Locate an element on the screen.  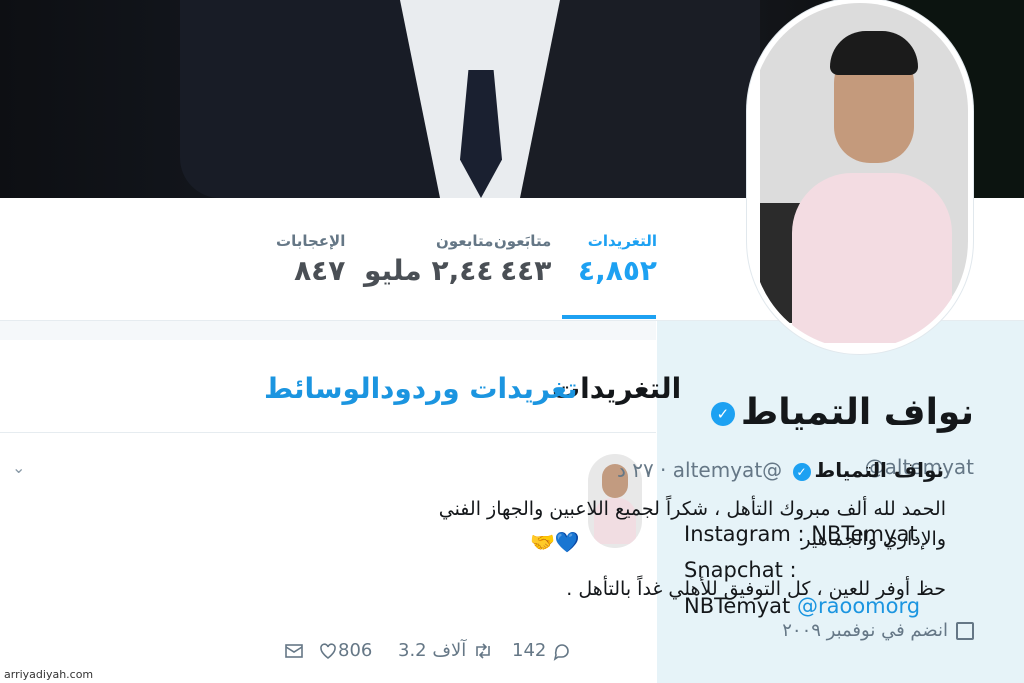
tweet-header: نواف التمياط✓ @altemyat · ٢٧ د is located at coordinates (780, 470).